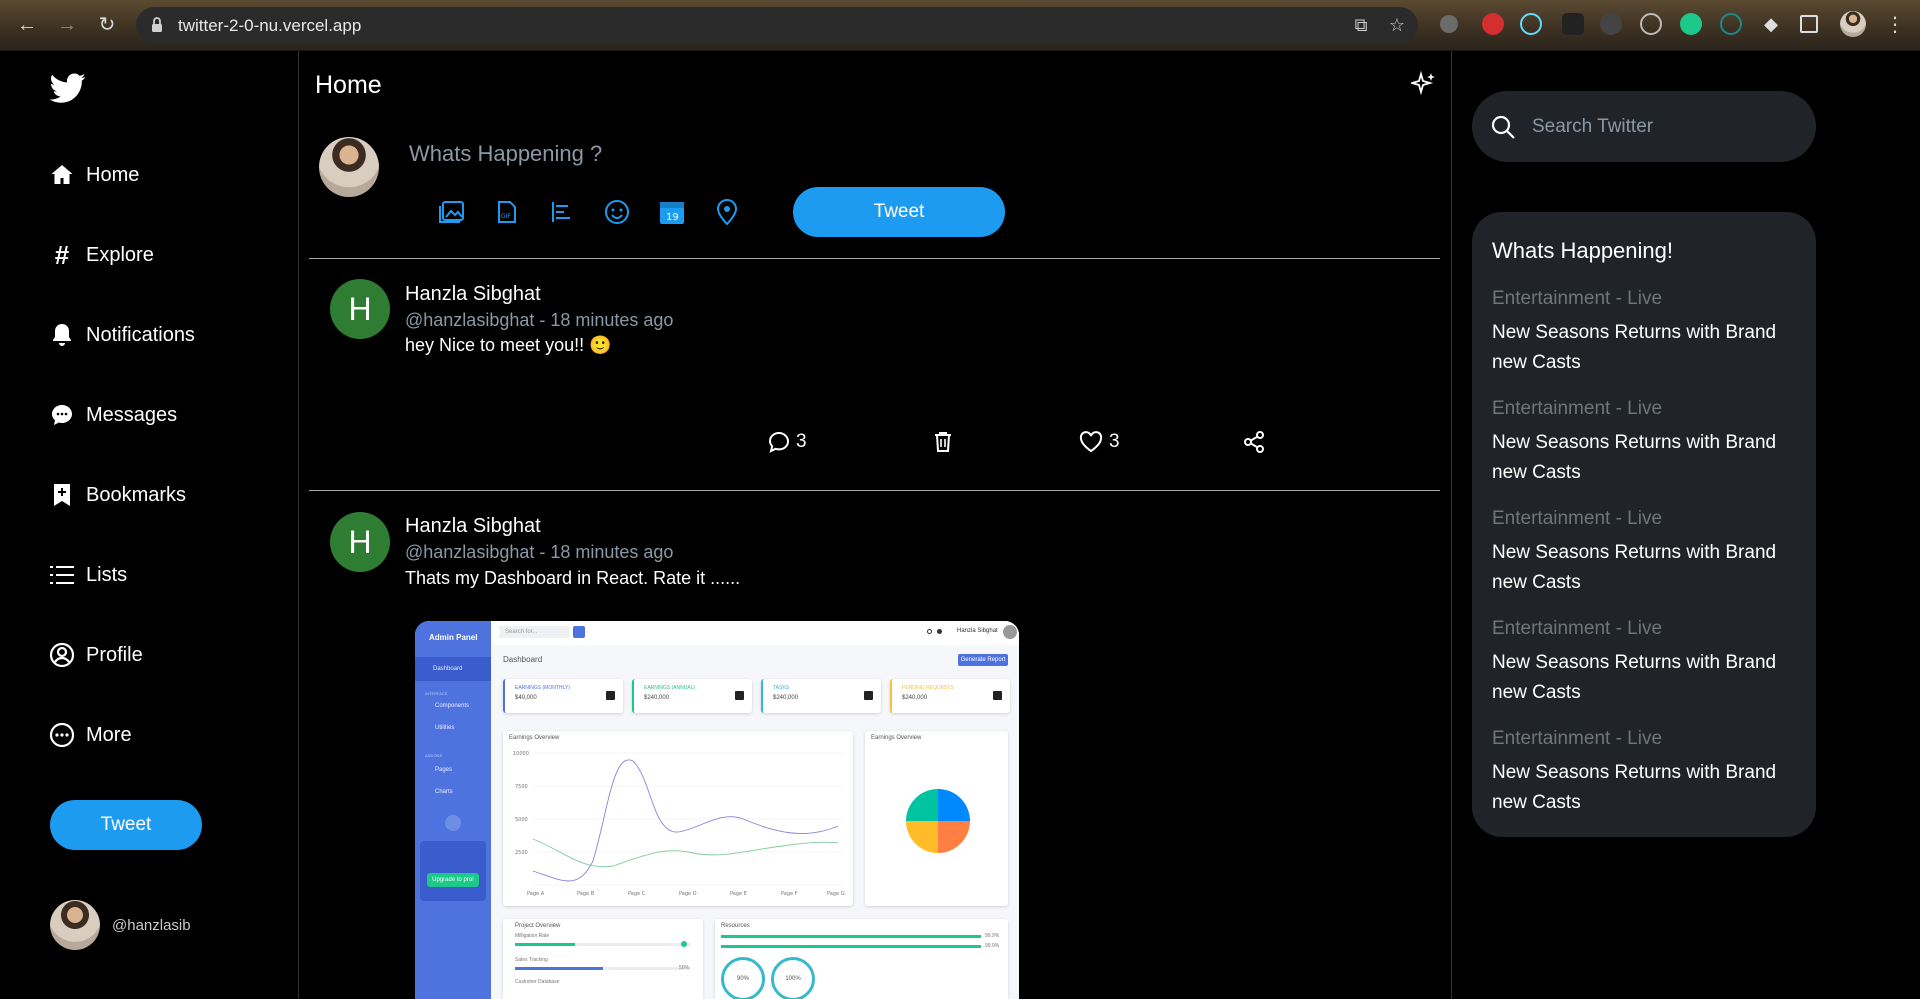 This screenshot has height=999, width=1920. What do you see at coordinates (452, 706) in the screenshot?
I see `dashboard-nav-item: Components` at bounding box center [452, 706].